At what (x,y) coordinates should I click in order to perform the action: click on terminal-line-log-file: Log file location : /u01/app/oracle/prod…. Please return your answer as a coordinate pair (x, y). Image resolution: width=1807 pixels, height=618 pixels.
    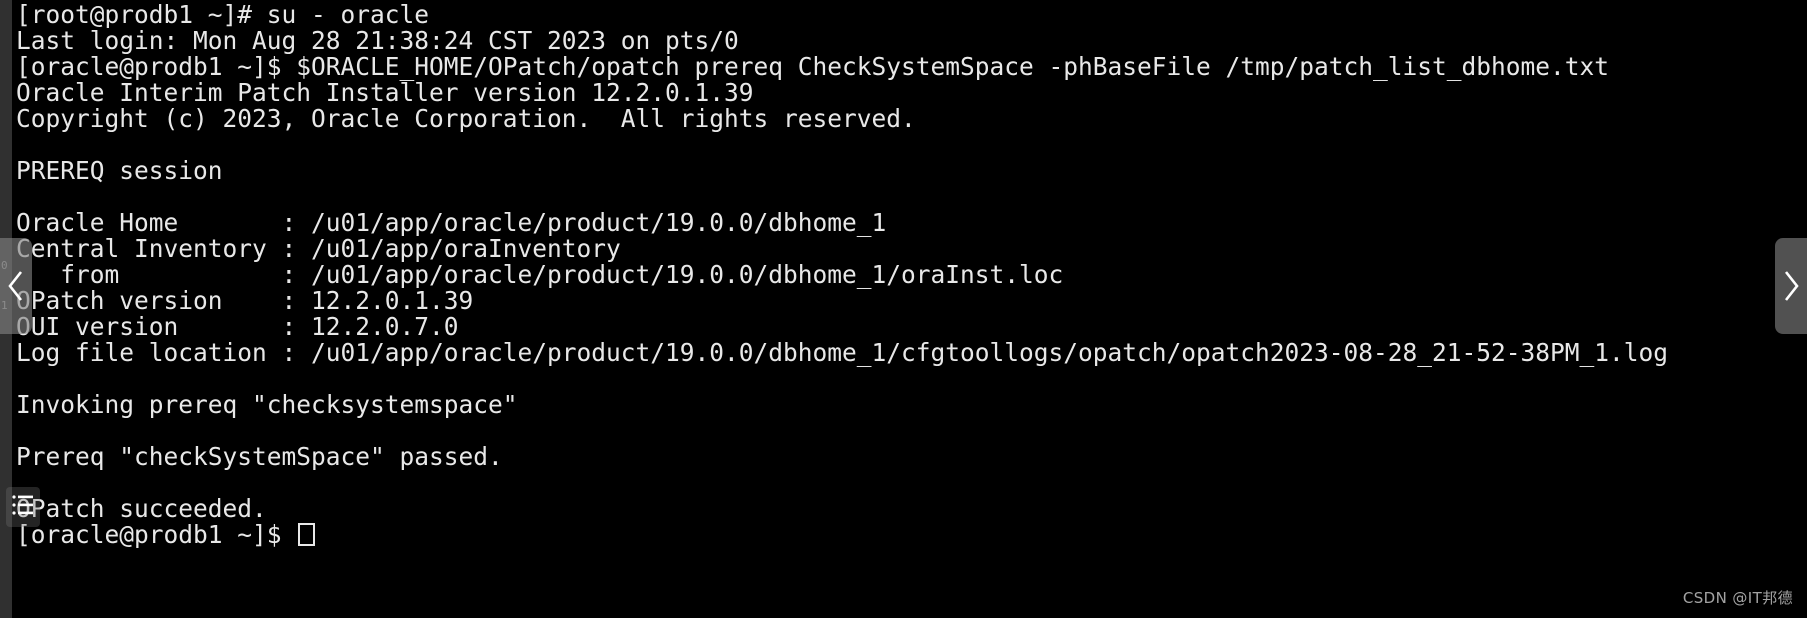
    Looking at the image, I should click on (842, 352).